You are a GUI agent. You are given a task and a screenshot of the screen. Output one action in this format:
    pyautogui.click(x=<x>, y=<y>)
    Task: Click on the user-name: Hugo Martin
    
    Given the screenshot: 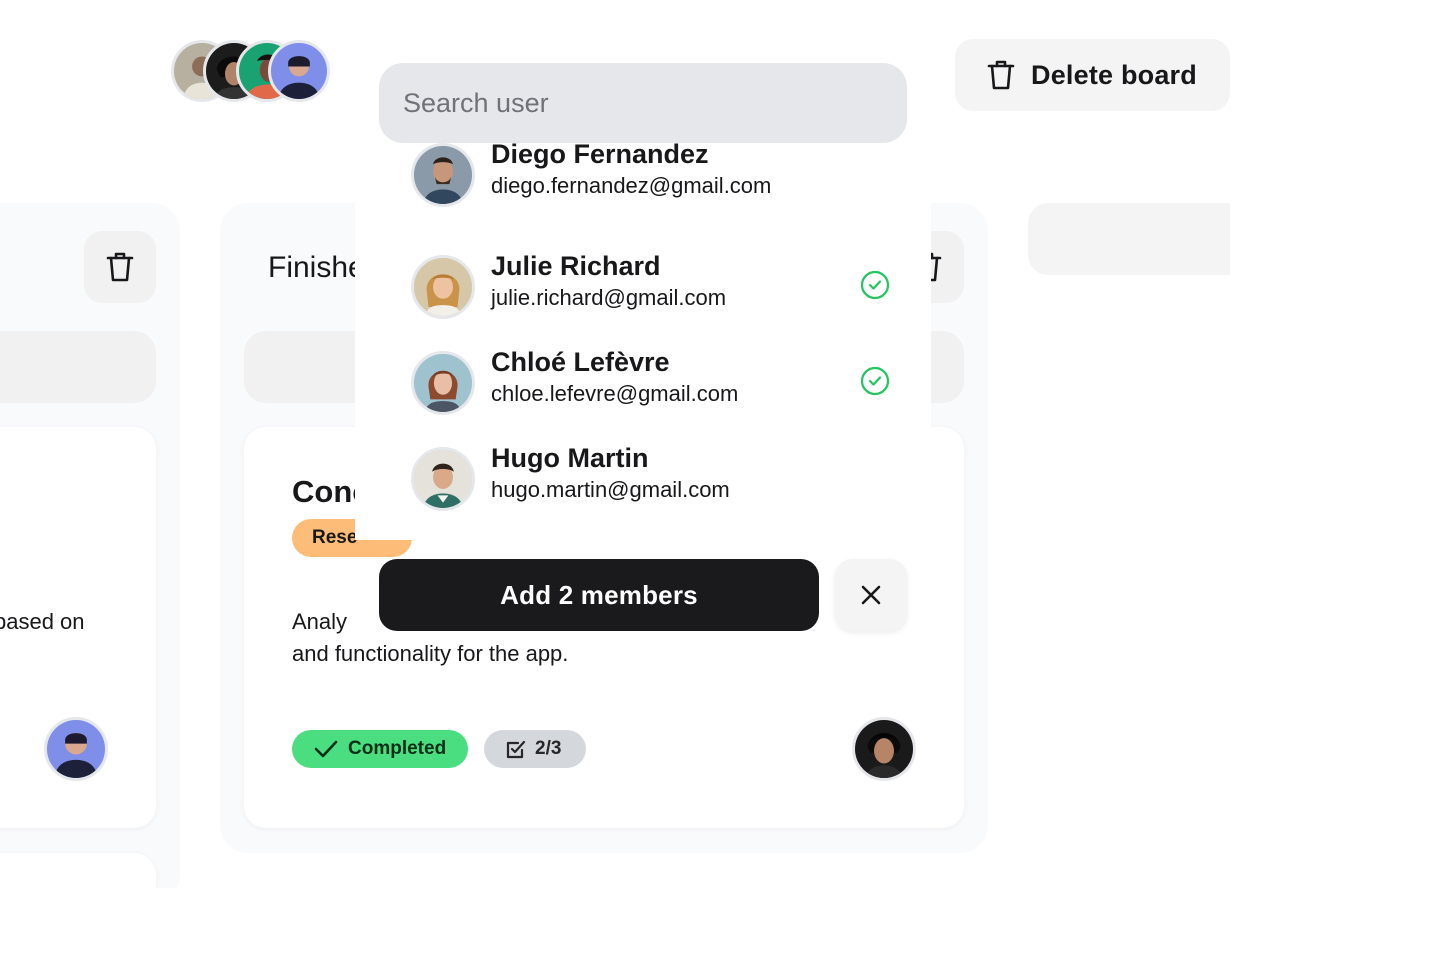 What is the action you would take?
    pyautogui.click(x=570, y=458)
    